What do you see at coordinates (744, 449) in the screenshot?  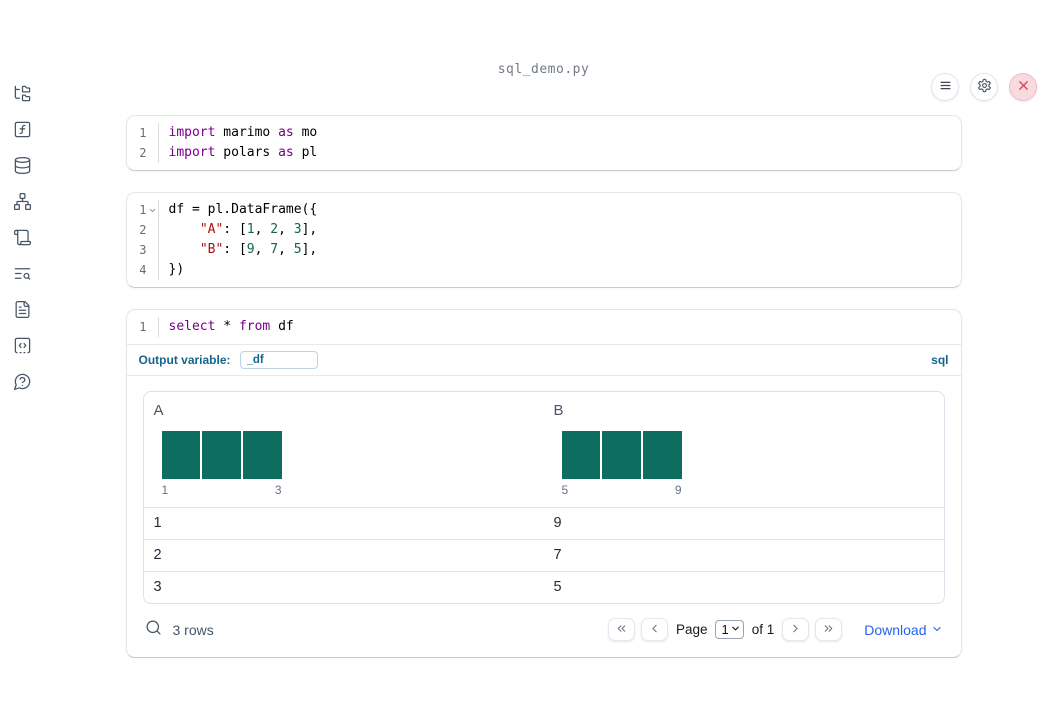 I see `column-header-b: B 5 9` at bounding box center [744, 449].